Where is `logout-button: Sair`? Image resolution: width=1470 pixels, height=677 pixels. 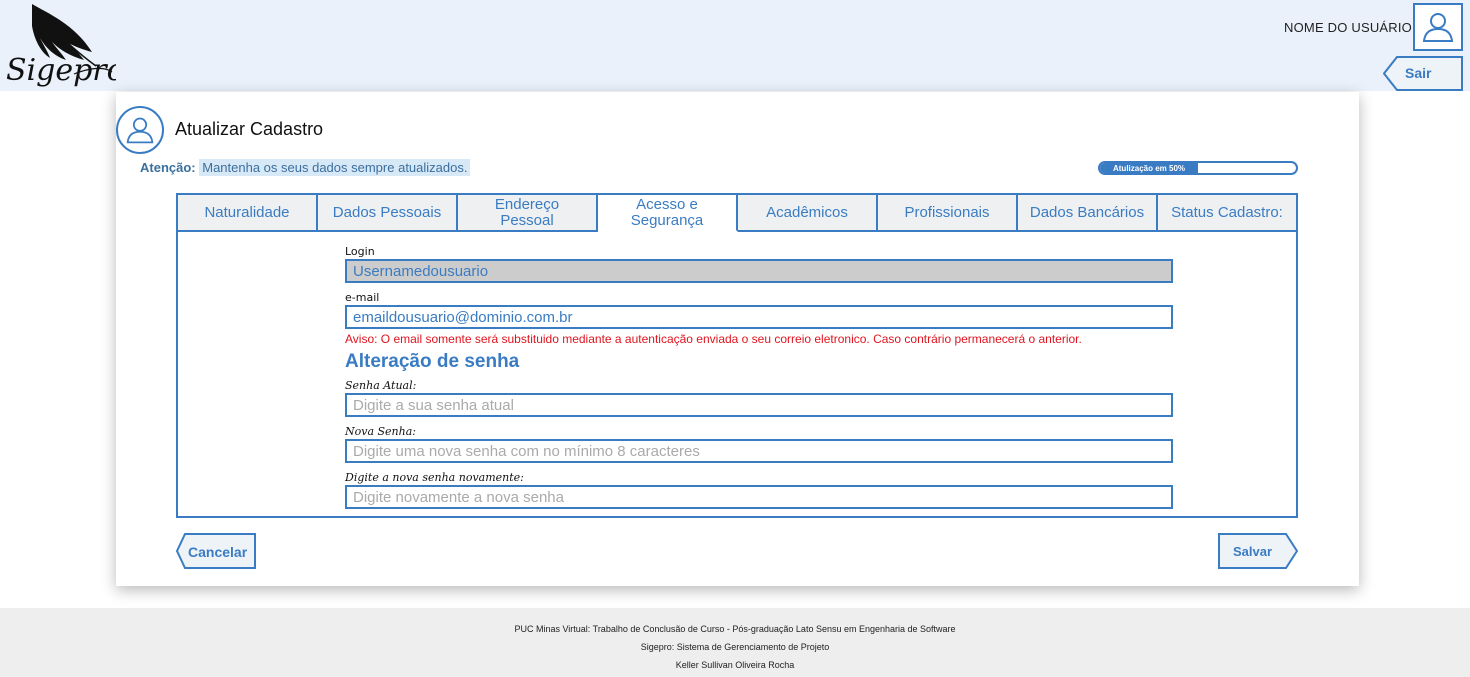 logout-button: Sair is located at coordinates (1423, 73).